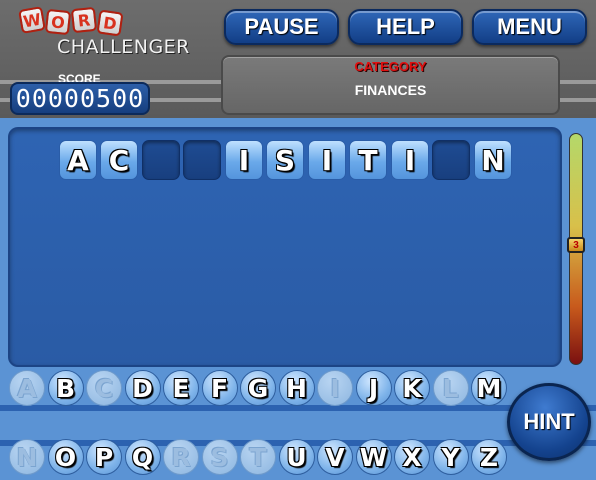  What do you see at coordinates (258, 388) in the screenshot?
I see `letter-key-g: G` at bounding box center [258, 388].